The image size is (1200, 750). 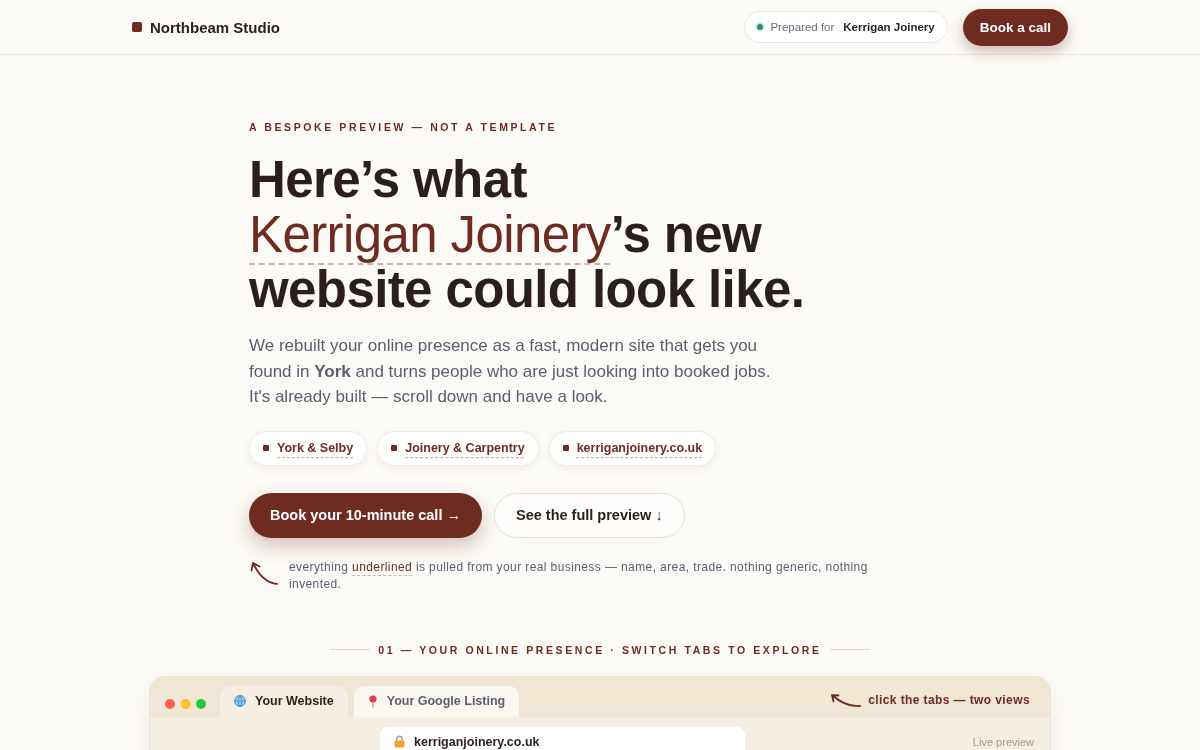 What do you see at coordinates (562, 738) in the screenshot?
I see `address-bar: kerriganjoinery.co.uk` at bounding box center [562, 738].